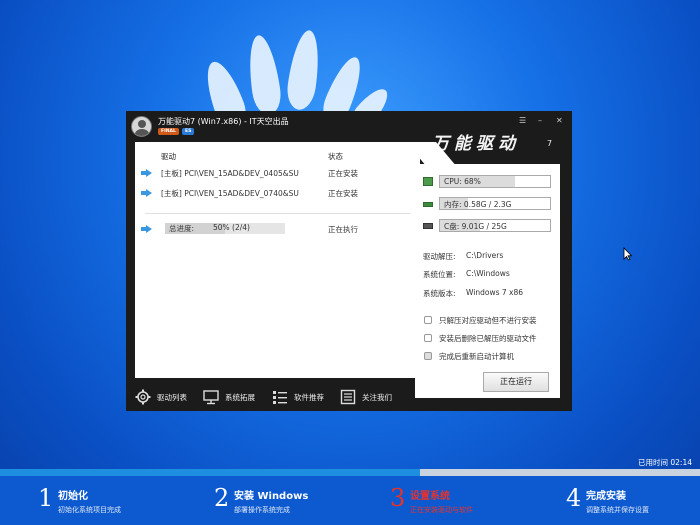  Describe the element at coordinates (223, 121) in the screenshot. I see `window-title: 万能驱动7 (Win7.x86) - IT天空出品` at that location.